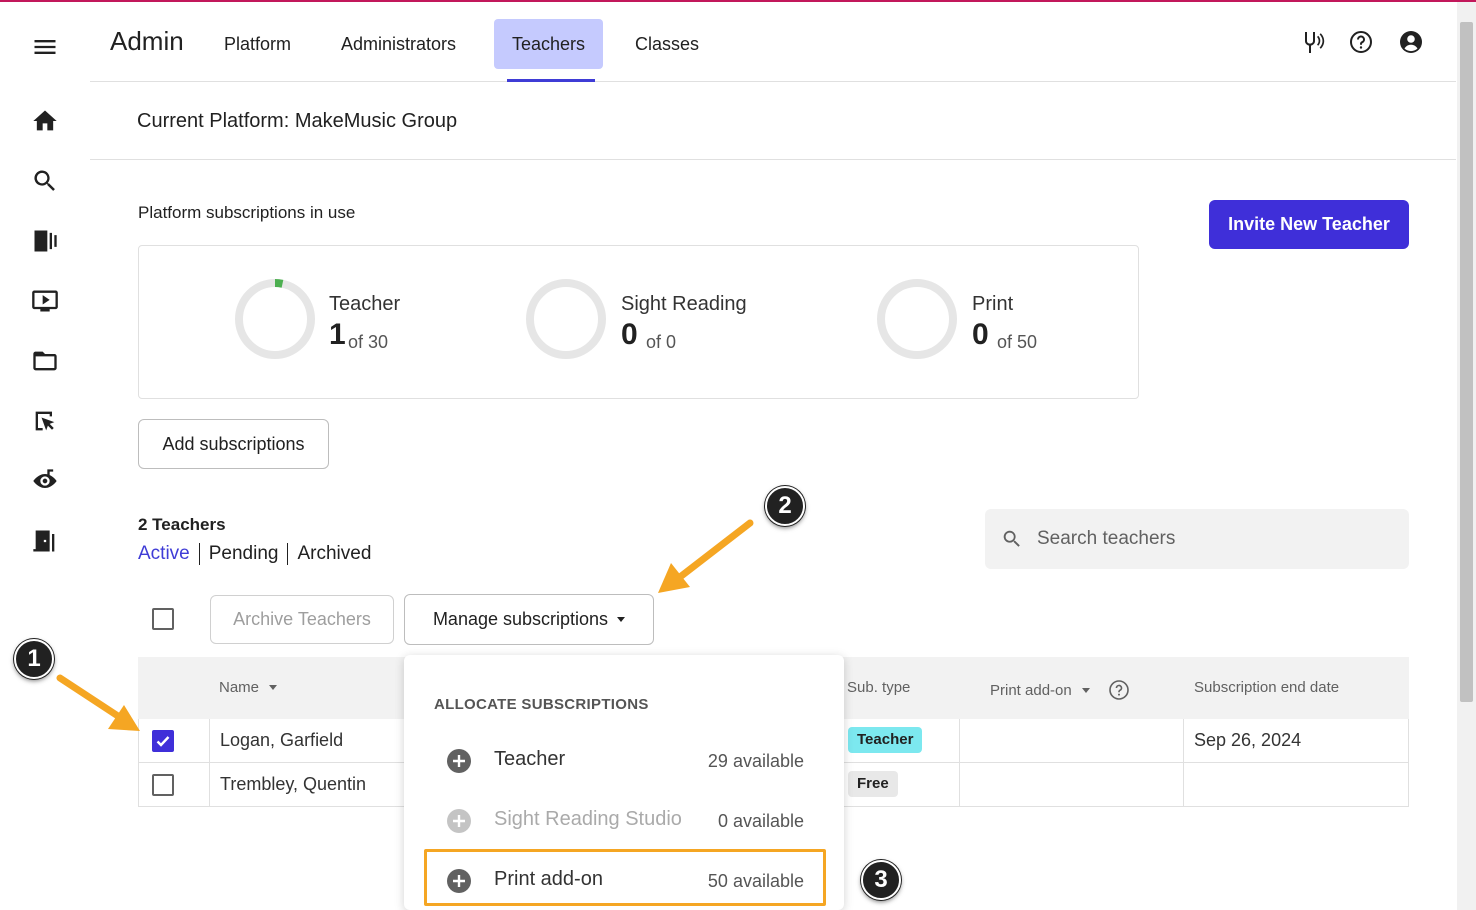  What do you see at coordinates (873, 784) in the screenshot?
I see `sub-type-badge: Free` at bounding box center [873, 784].